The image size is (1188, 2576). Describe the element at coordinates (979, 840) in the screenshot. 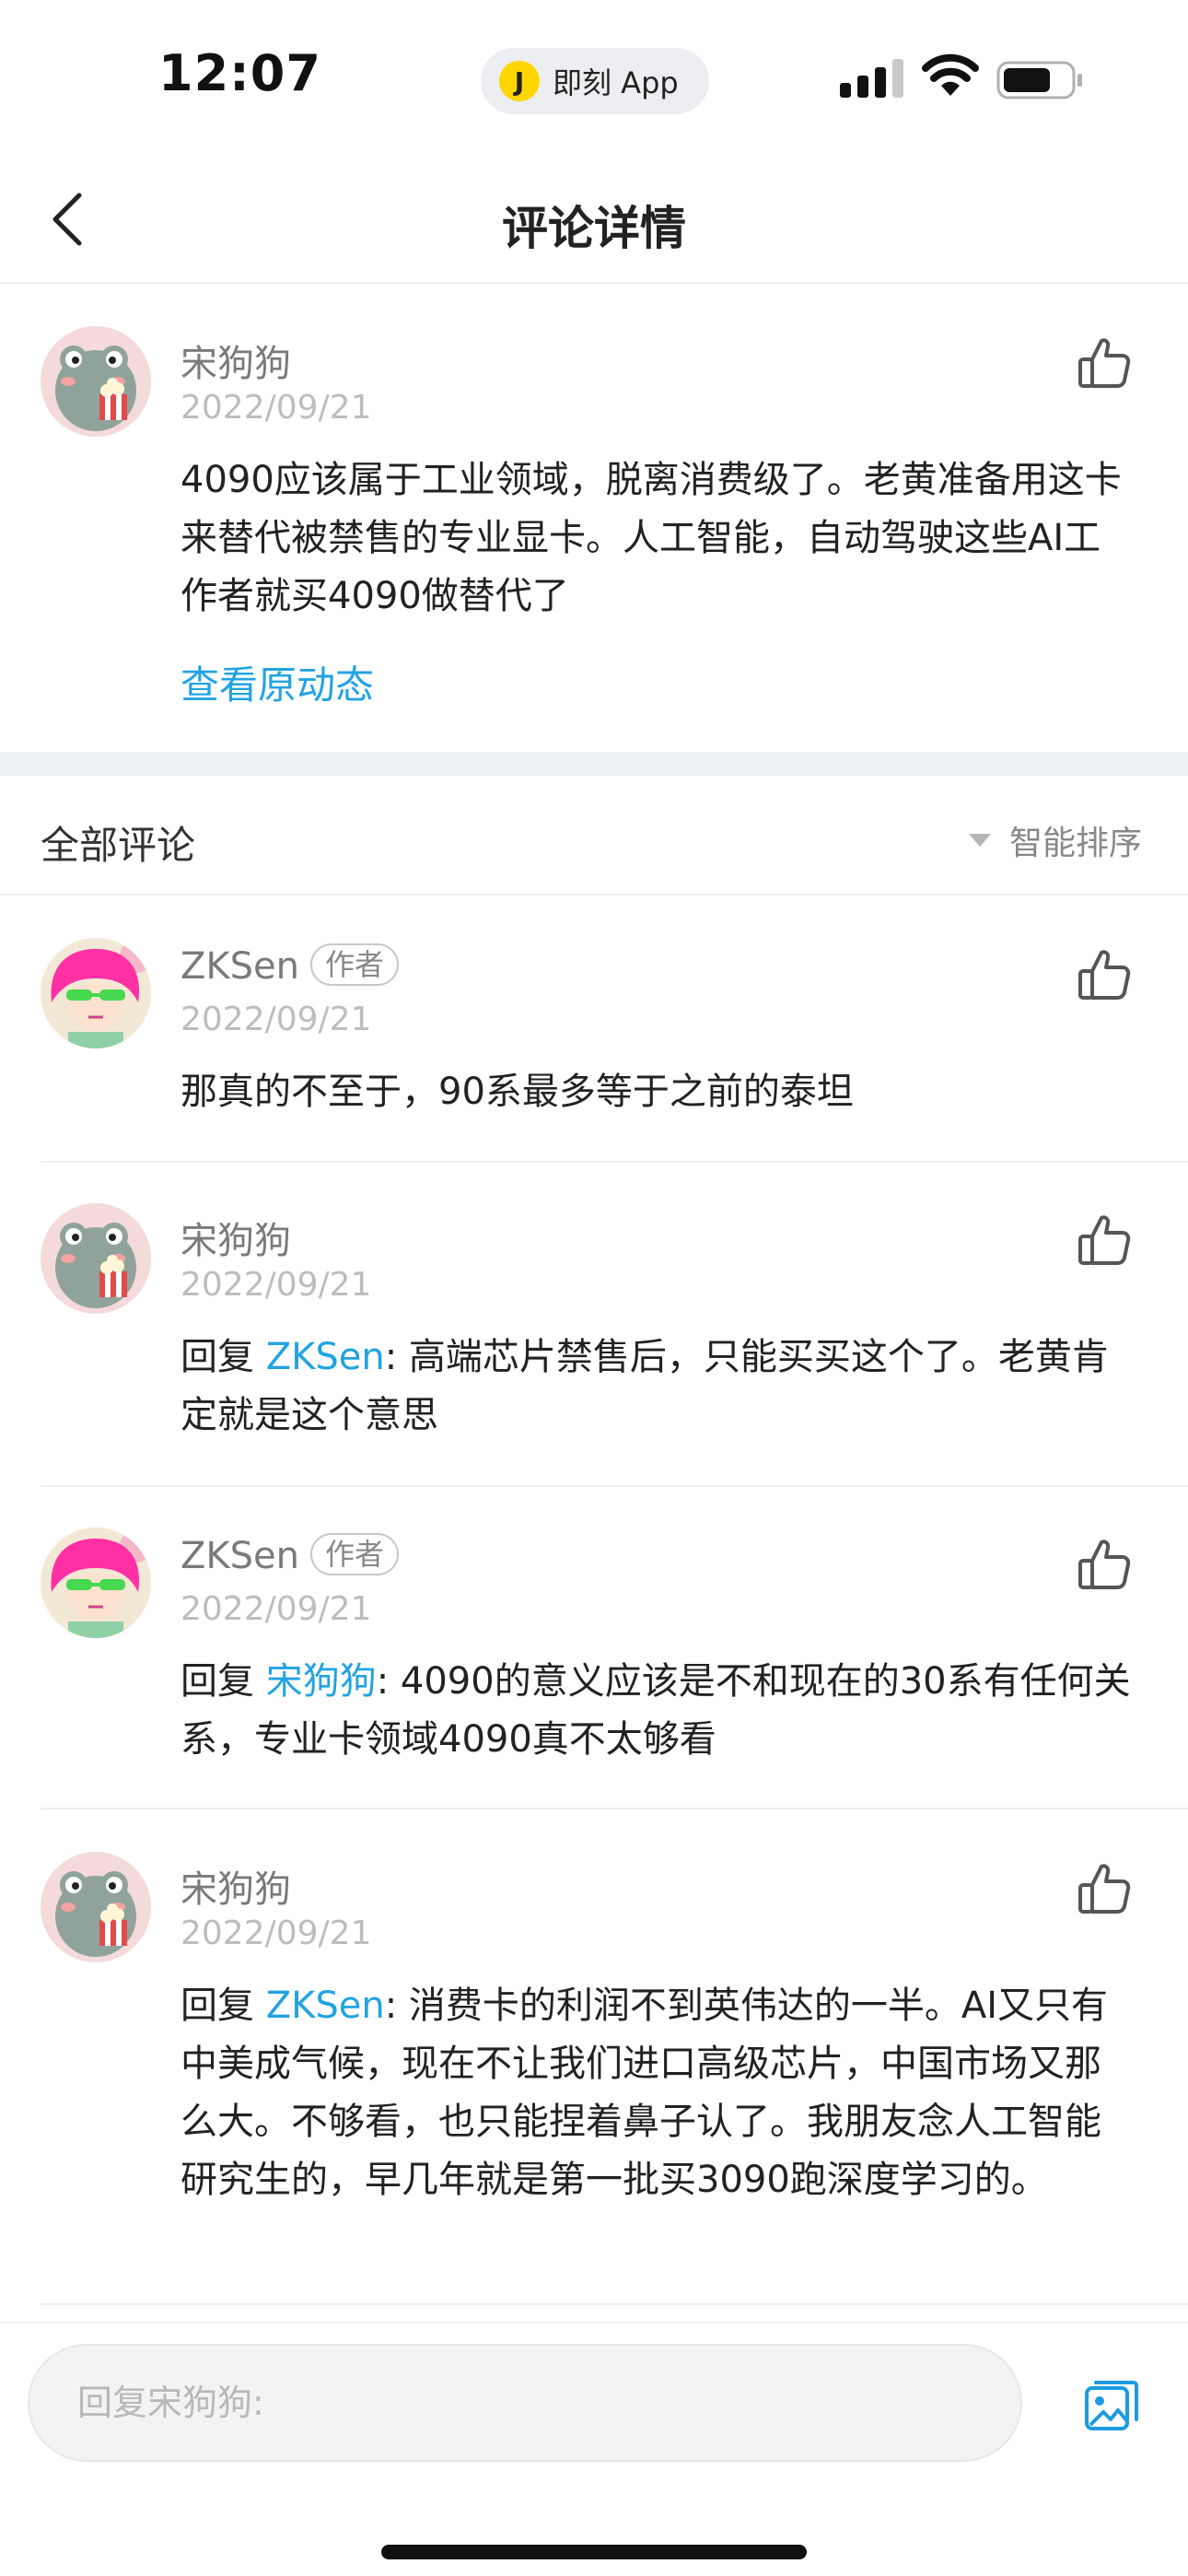

I see `triangle-down-icon` at that location.